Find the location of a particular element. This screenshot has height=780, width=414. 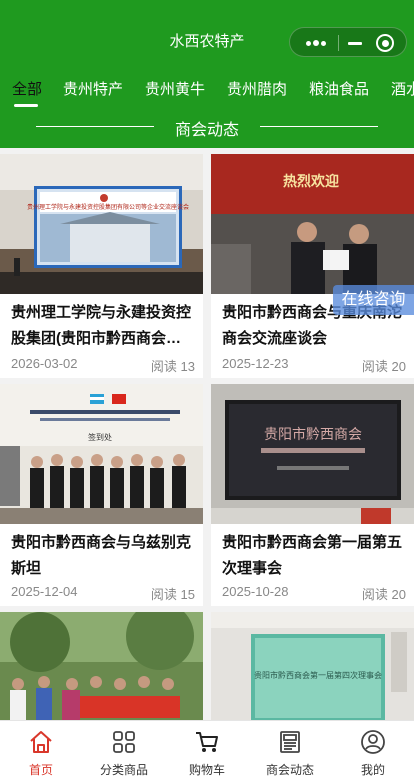

minimize-icon is located at coordinates (355, 43).